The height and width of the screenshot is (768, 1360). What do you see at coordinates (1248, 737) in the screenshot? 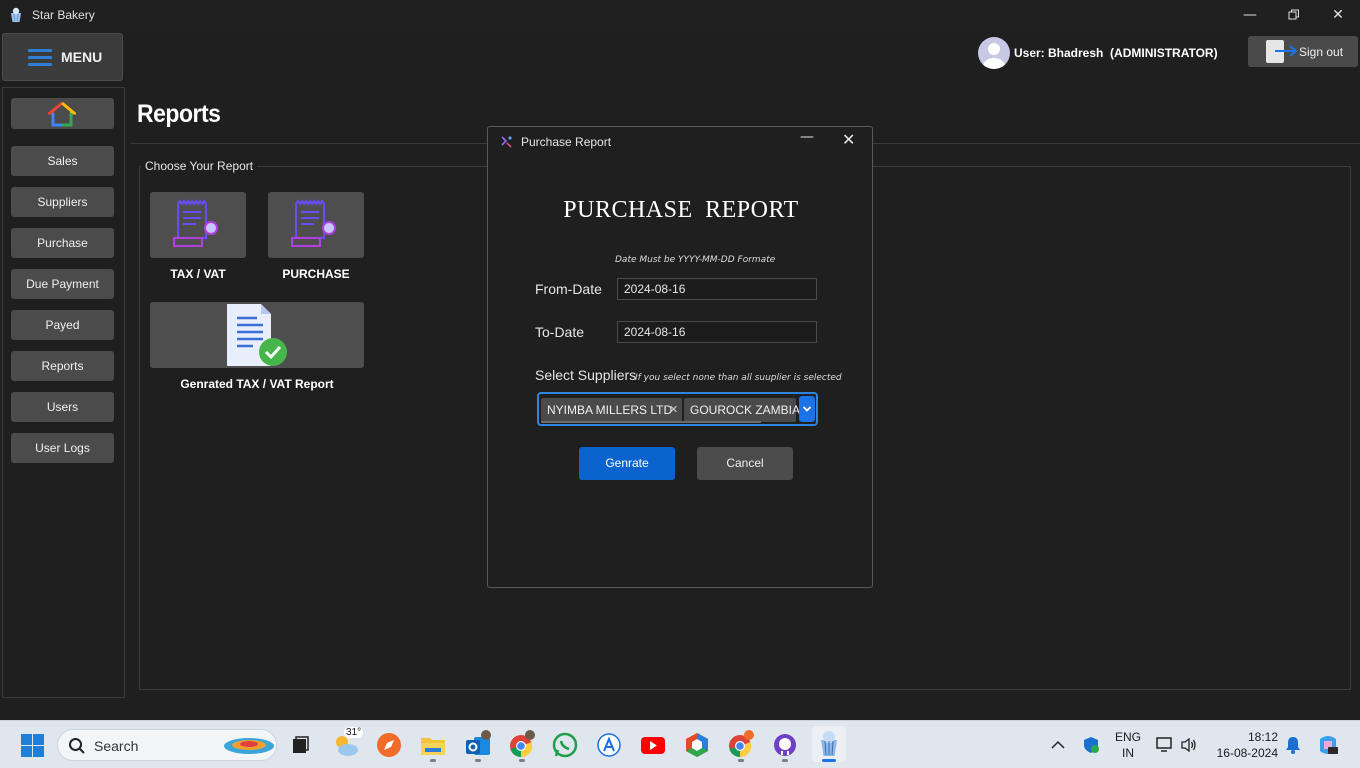
I see `clock-time: 18:12` at bounding box center [1248, 737].